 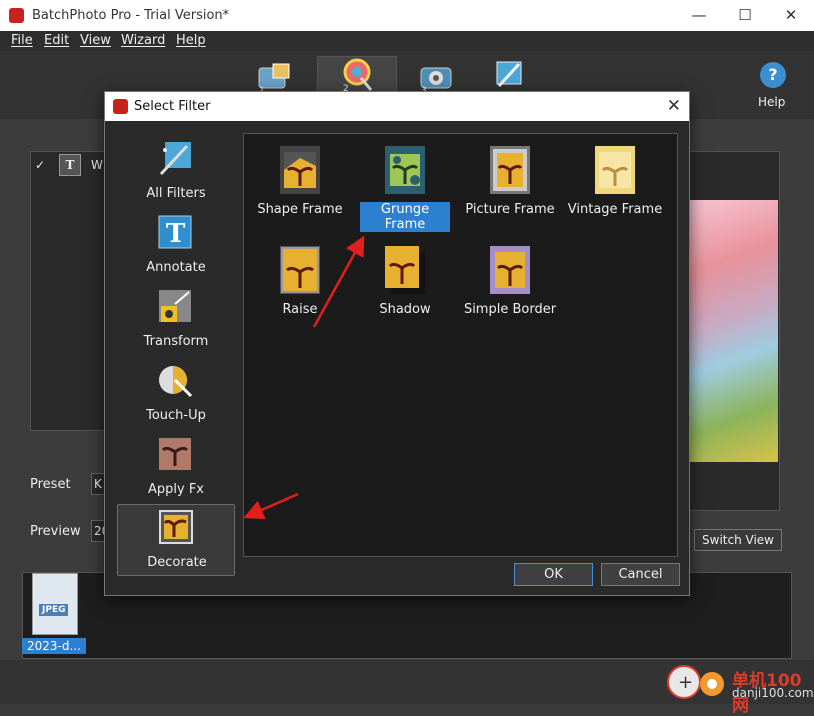 What do you see at coordinates (771, 102) in the screenshot?
I see `help-label: Help` at bounding box center [771, 102].